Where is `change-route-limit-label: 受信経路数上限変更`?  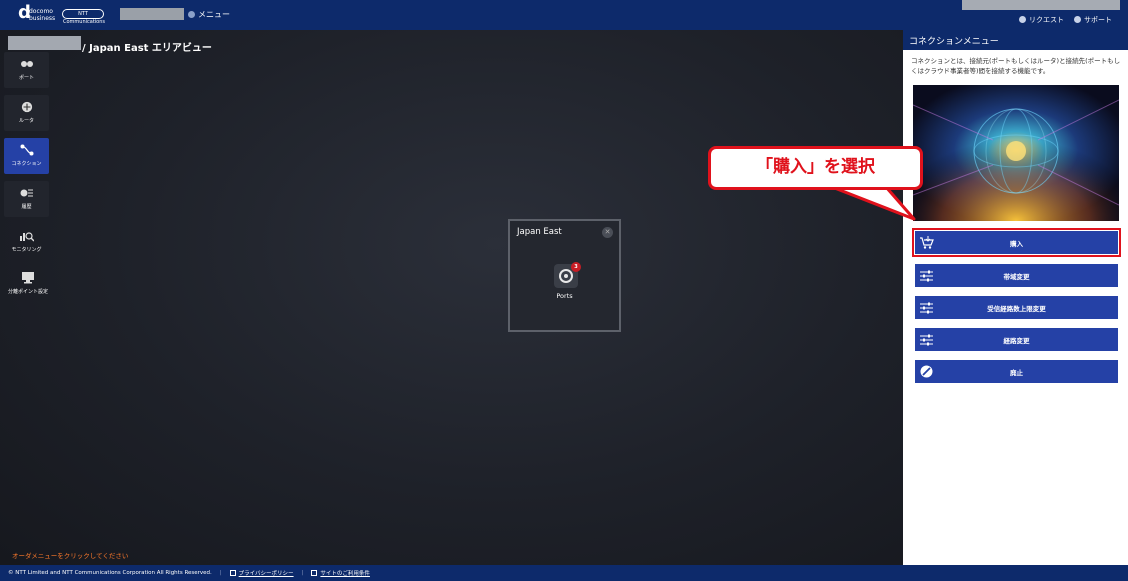 change-route-limit-label: 受信経路数上限変更 is located at coordinates (1016, 308).